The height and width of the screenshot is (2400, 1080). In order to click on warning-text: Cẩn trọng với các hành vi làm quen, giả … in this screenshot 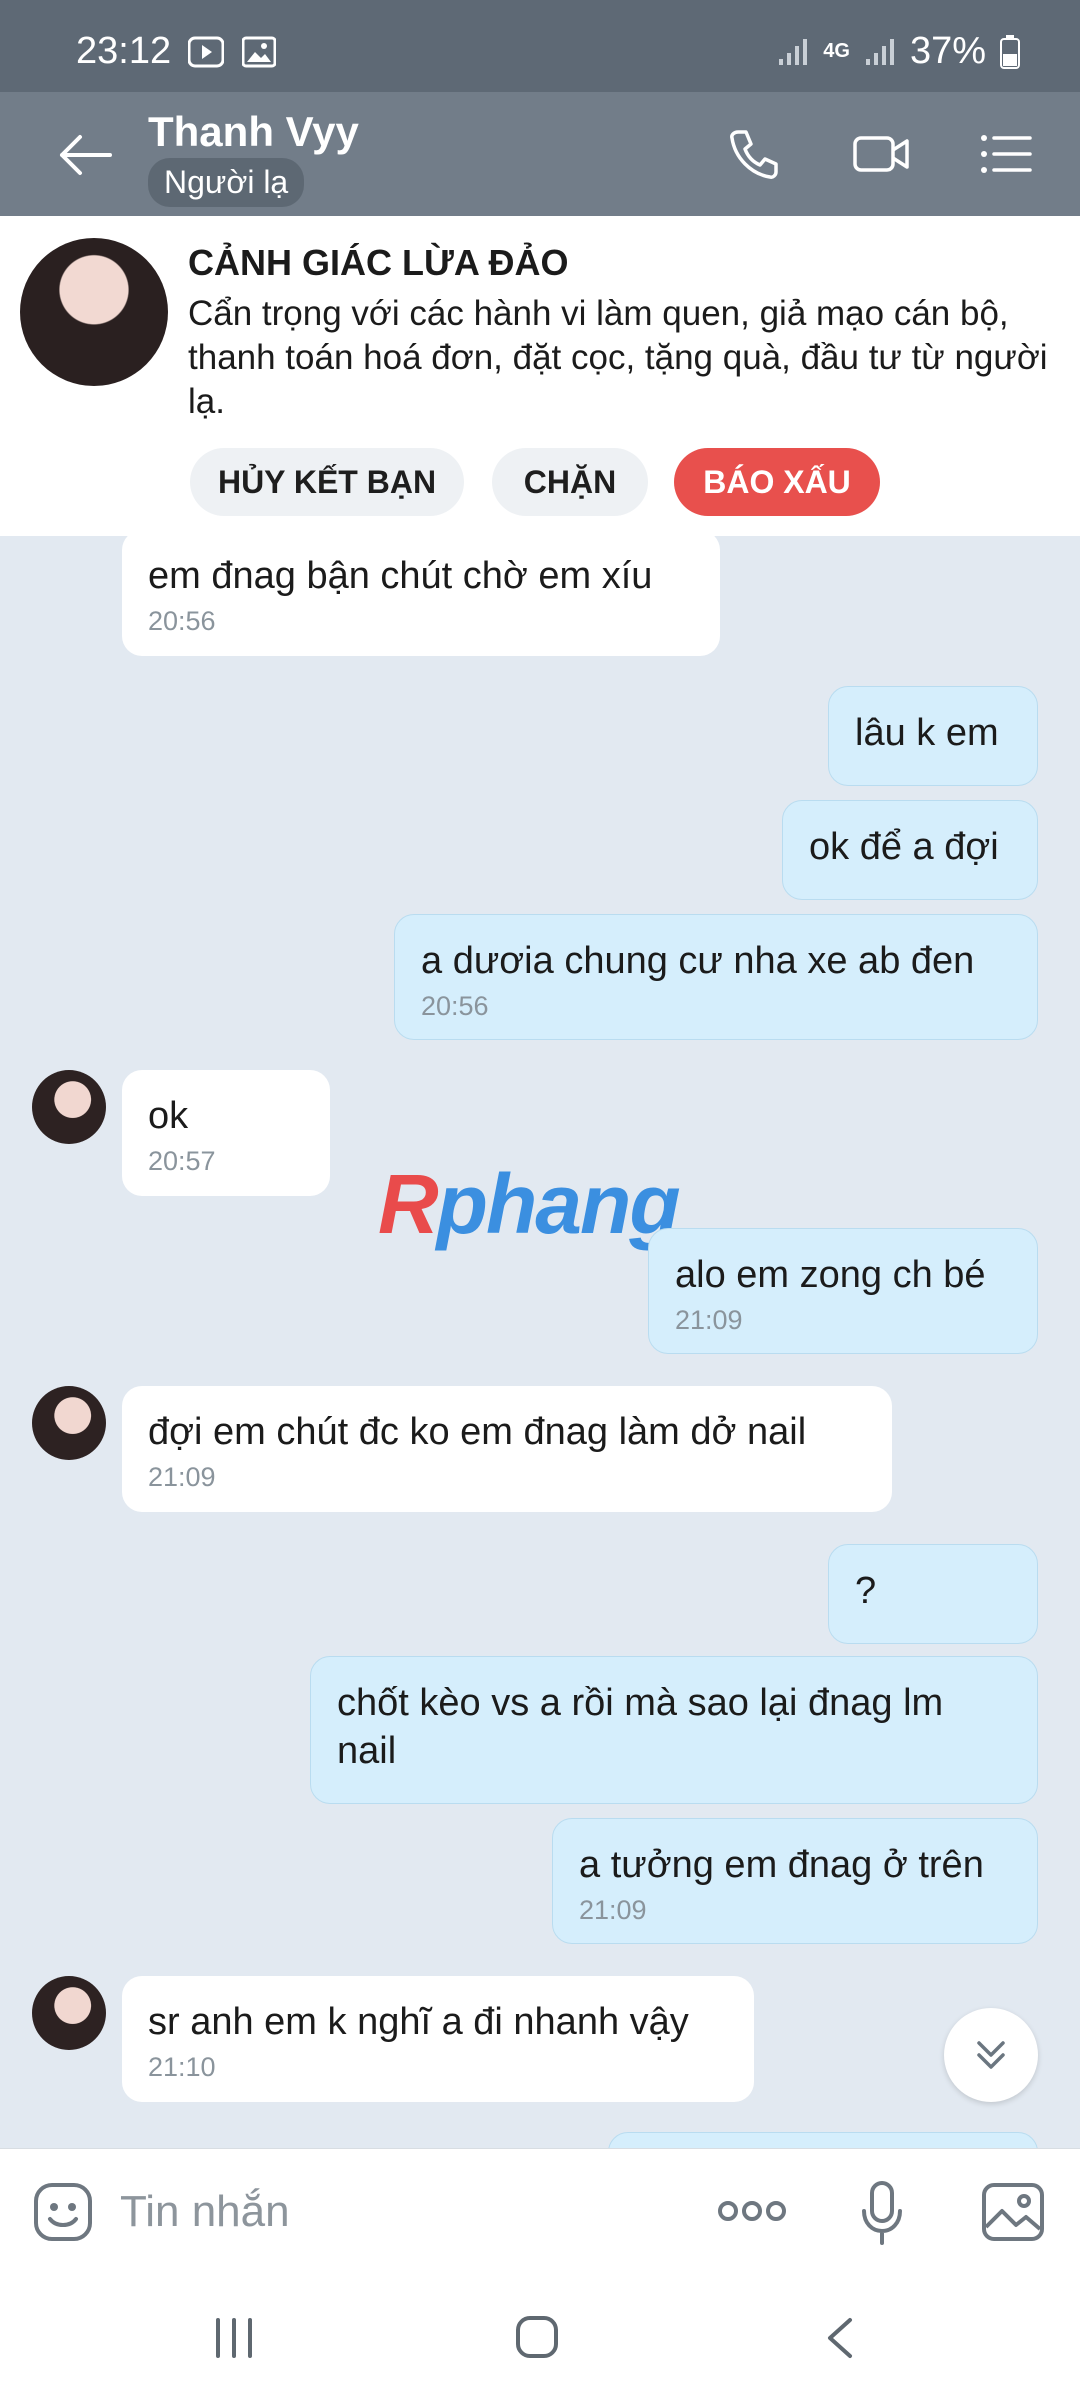, I will do `click(618, 357)`.